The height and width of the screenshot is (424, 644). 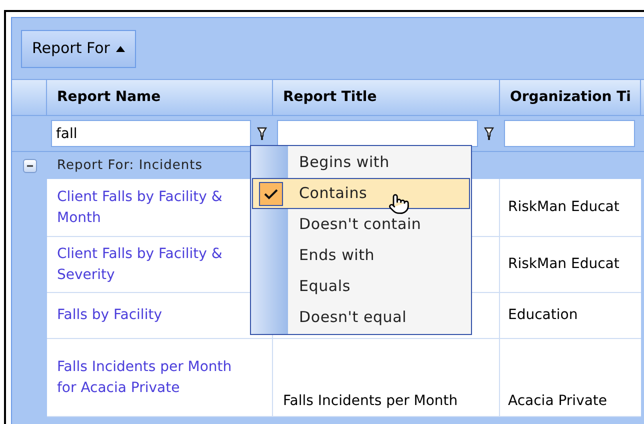 I want to click on checkmark-icon, so click(x=271, y=194).